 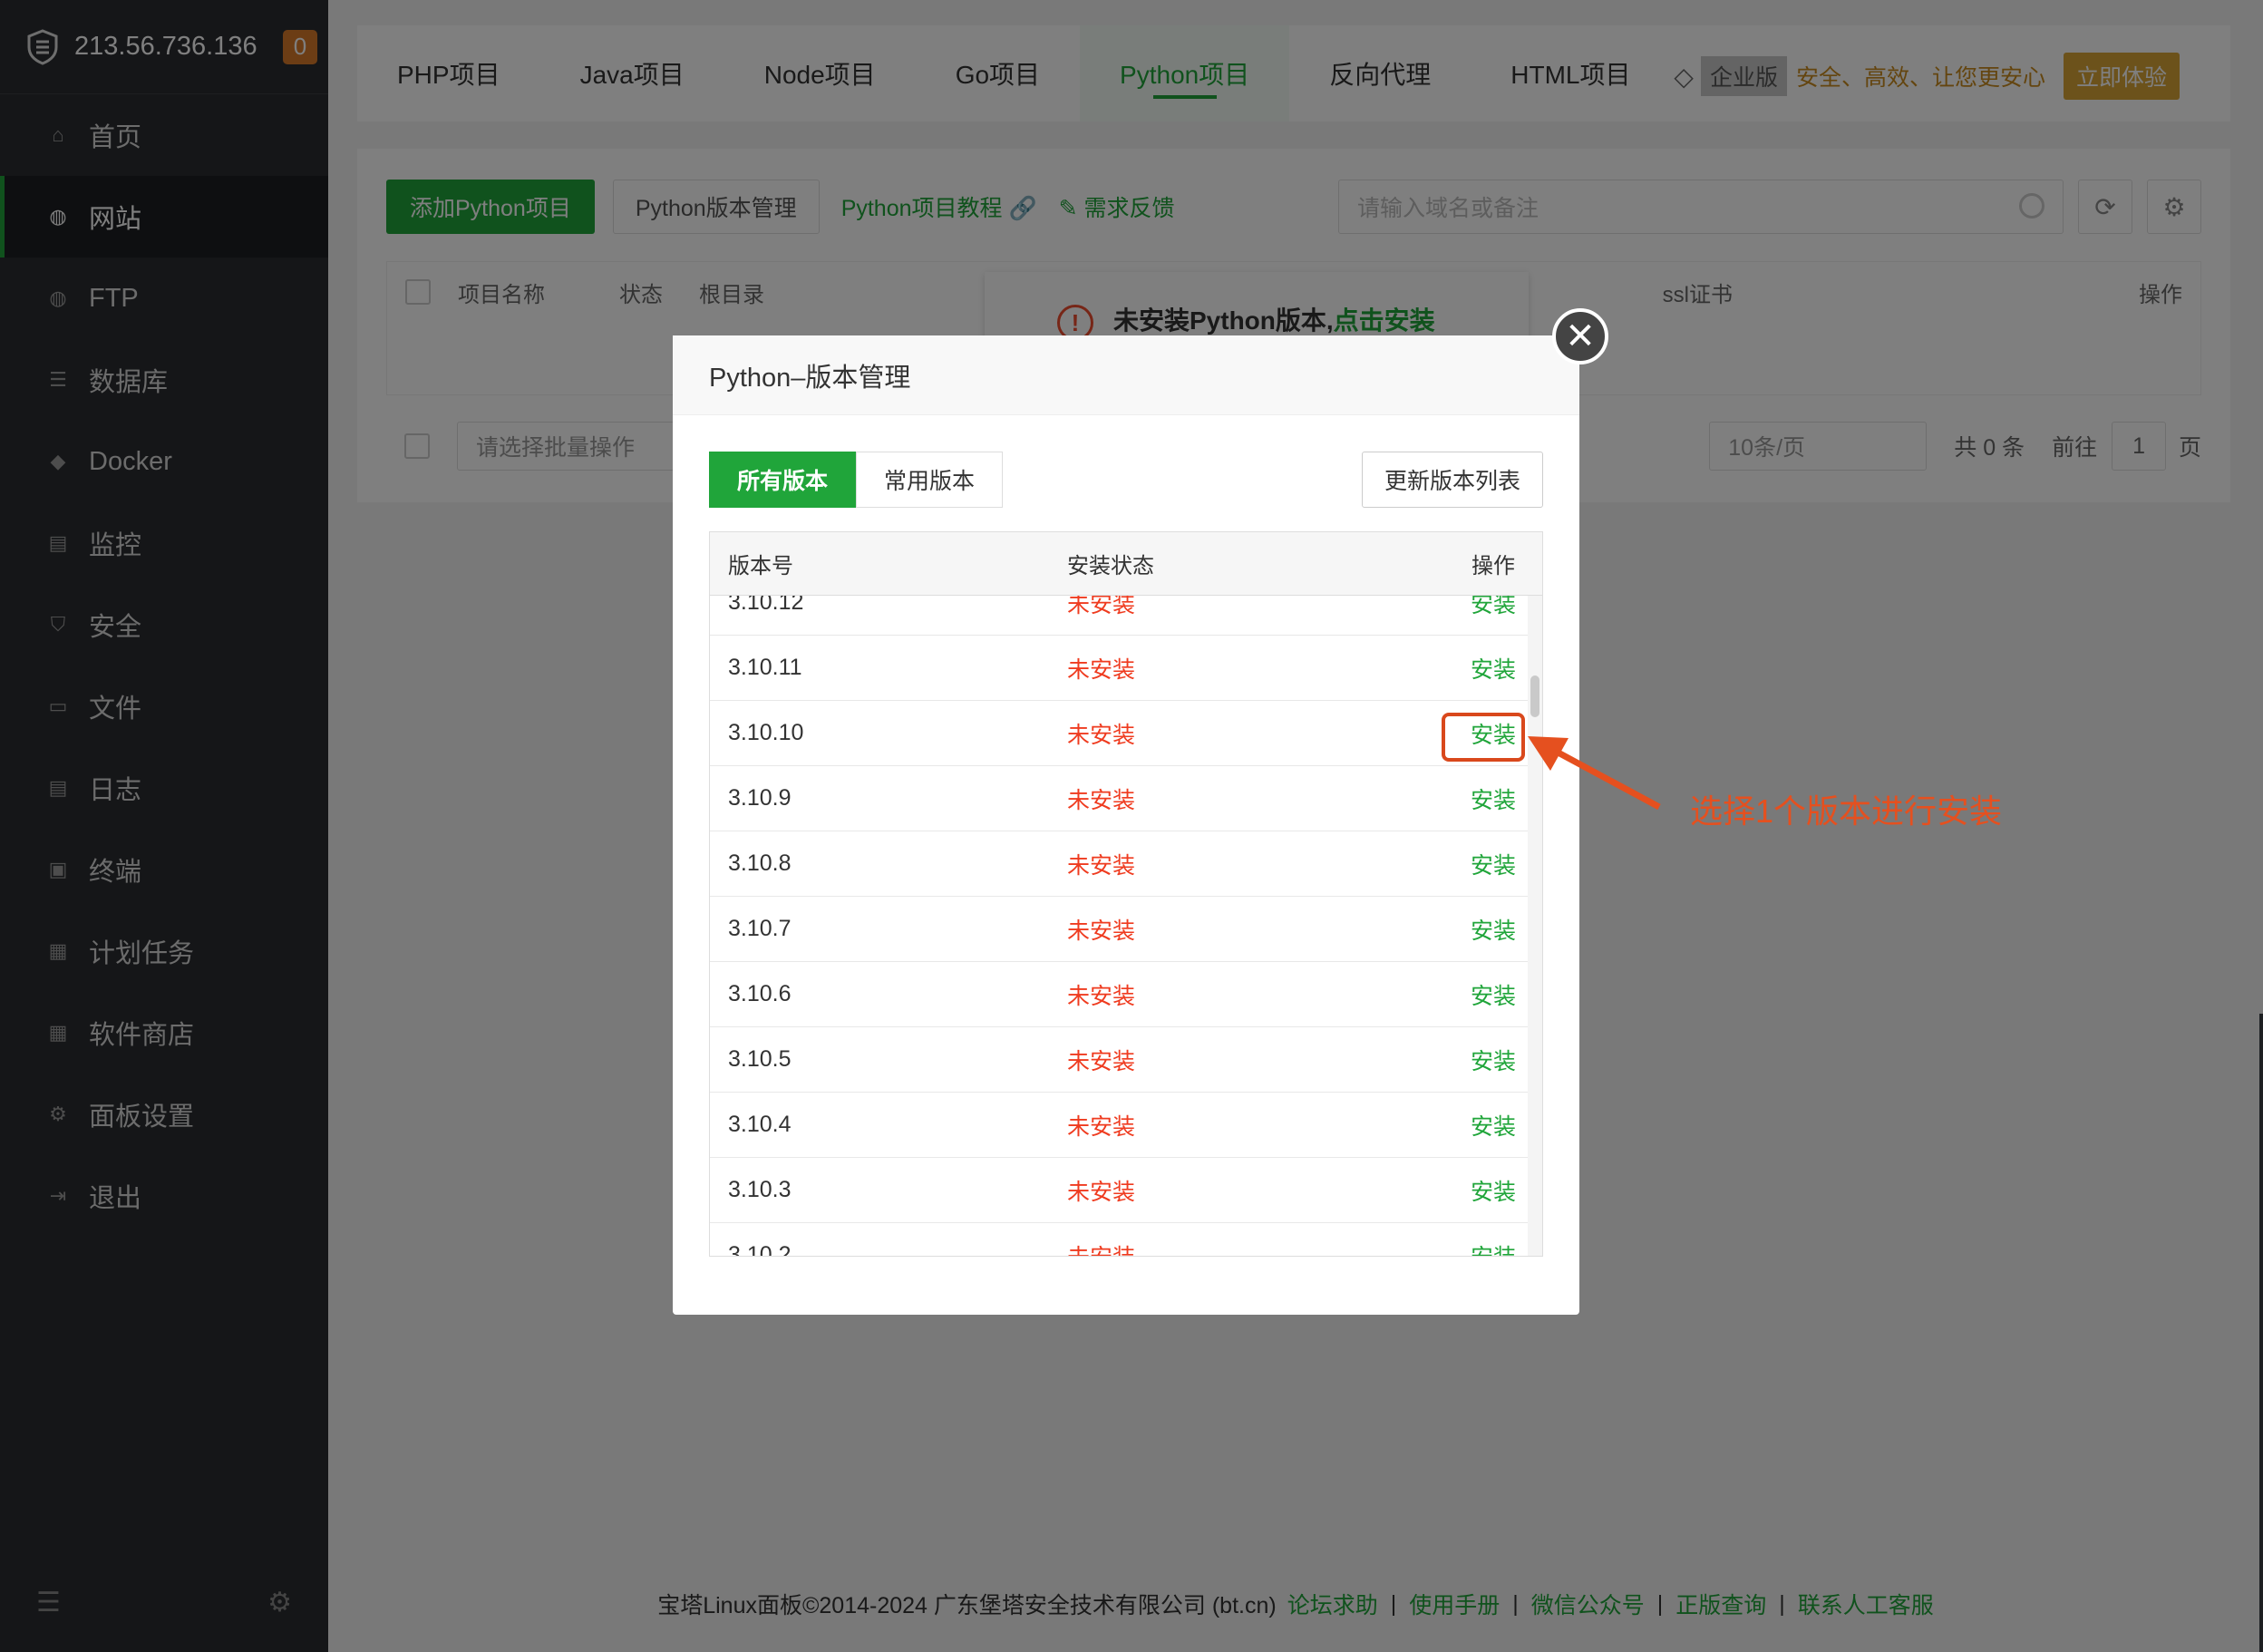 I want to click on page-edge, so click(x=2261, y=1333).